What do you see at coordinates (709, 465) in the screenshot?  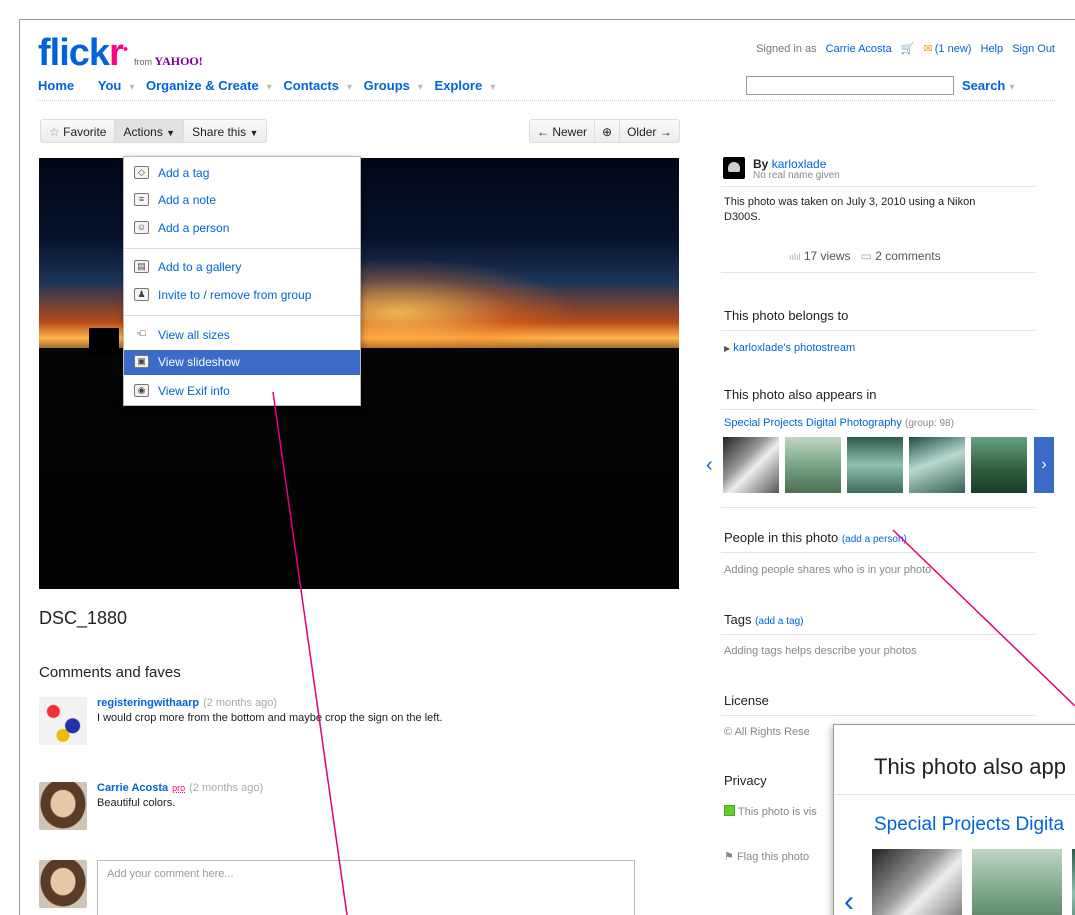 I see `carousel-prev-icon: ‹` at bounding box center [709, 465].